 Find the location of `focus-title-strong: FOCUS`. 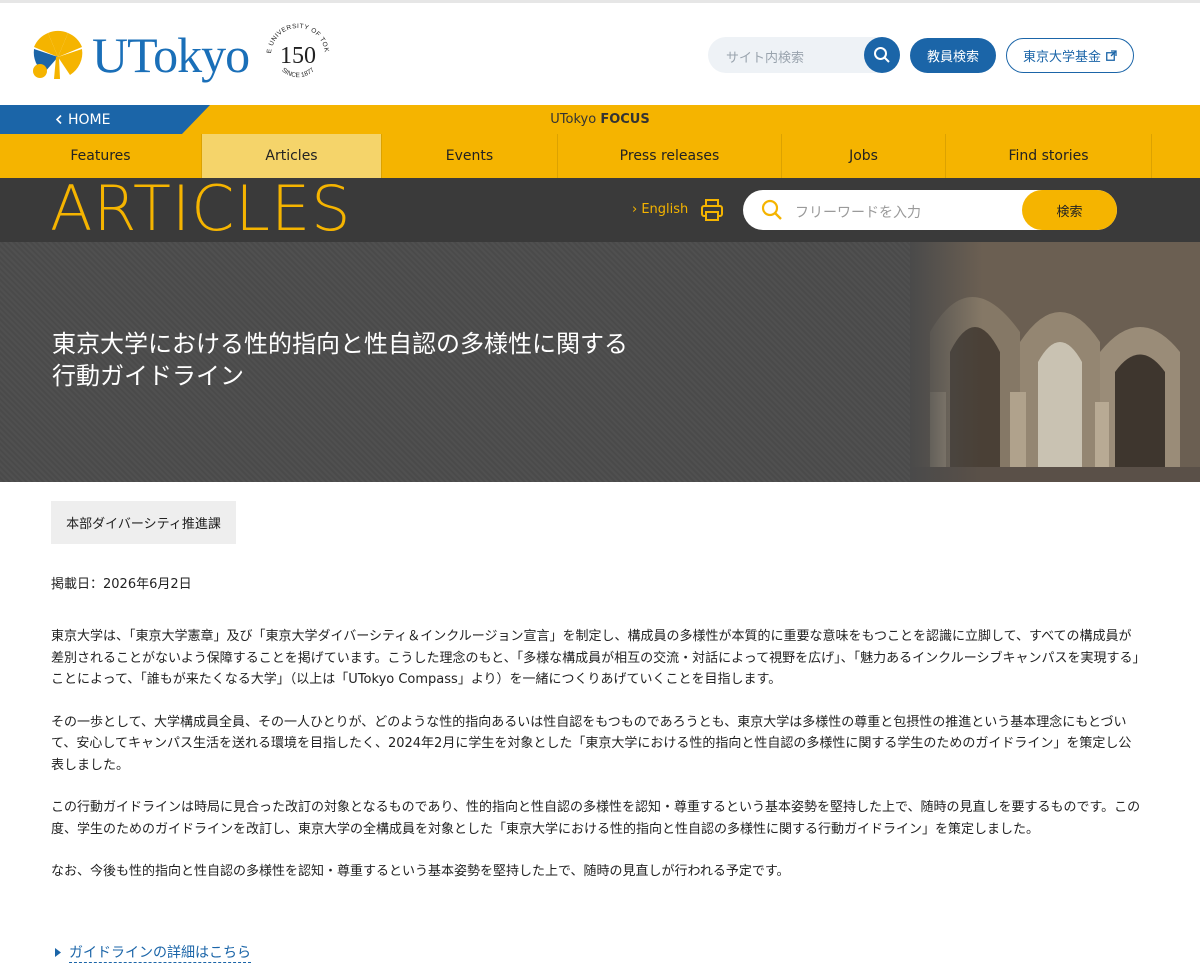

focus-title-strong: FOCUS is located at coordinates (625, 119).